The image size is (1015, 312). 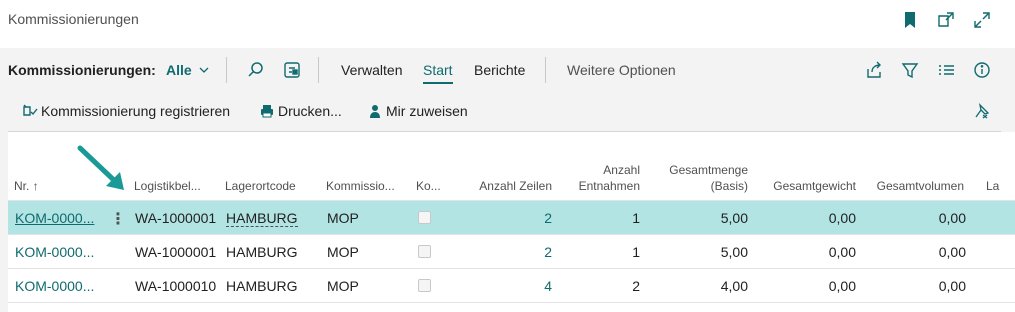 What do you see at coordinates (260, 186) in the screenshot?
I see `column-header-location: Lagerortcode` at bounding box center [260, 186].